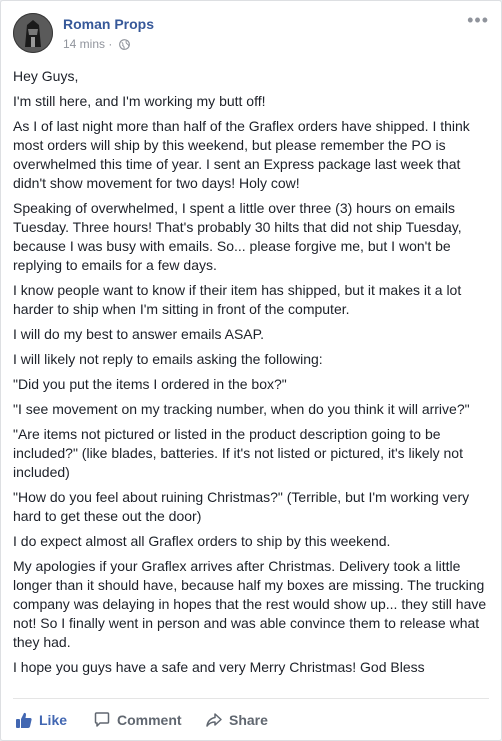  Describe the element at coordinates (33, 33) in the screenshot. I see `avatar` at that location.